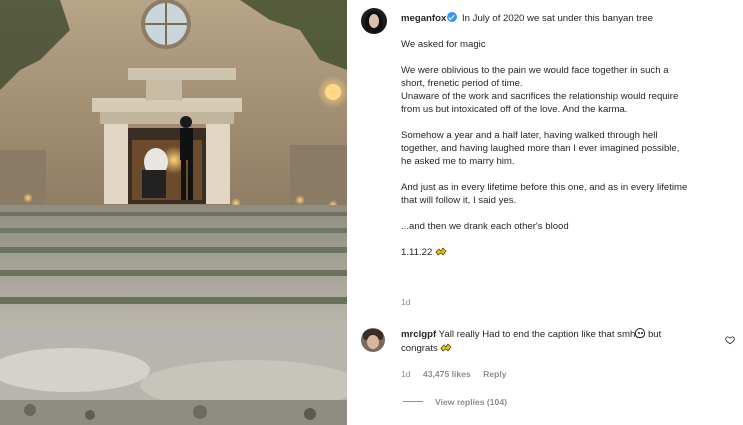 Image resolution: width=743 pixels, height=425 pixels. Describe the element at coordinates (458, 161) in the screenshot. I see `caption-line: he asked me to marry him.` at that location.